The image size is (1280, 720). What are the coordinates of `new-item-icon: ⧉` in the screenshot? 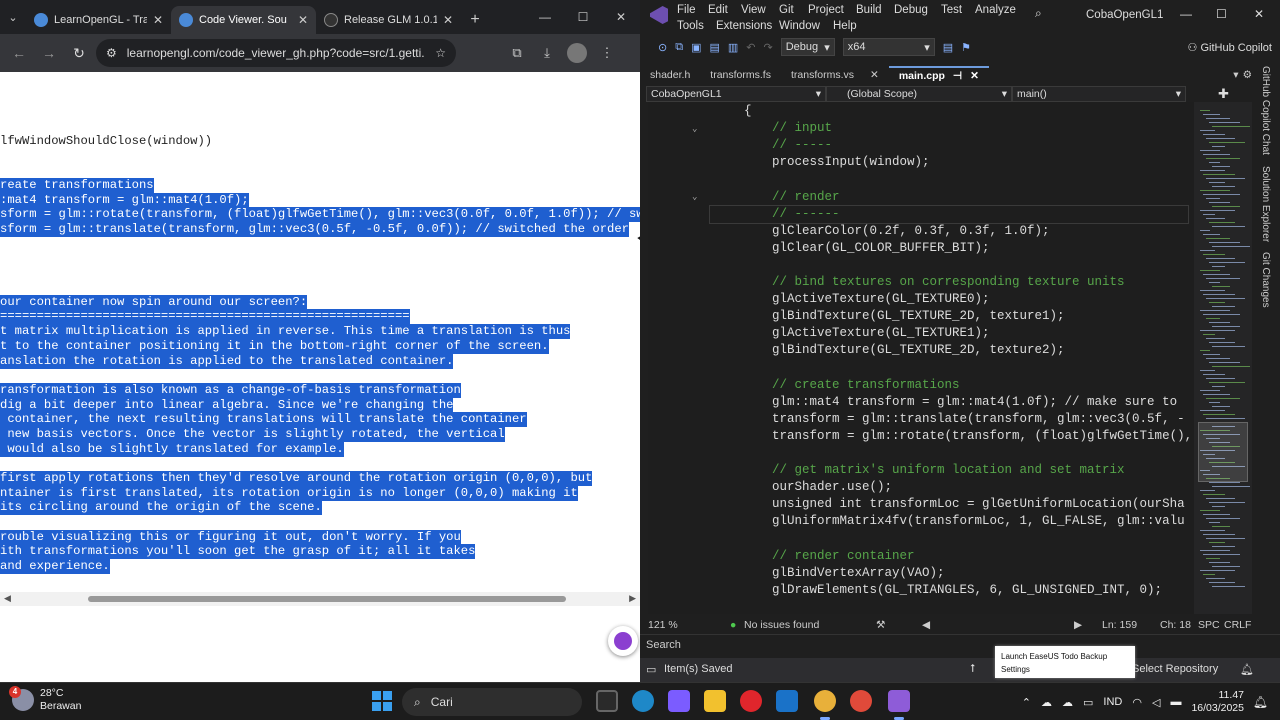 It's located at (679, 47).